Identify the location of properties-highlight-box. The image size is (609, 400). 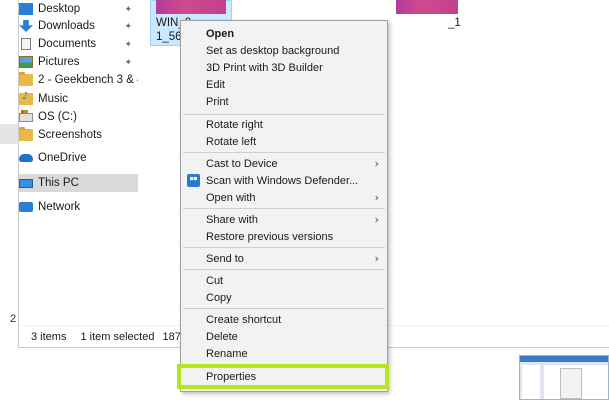
(283, 376).